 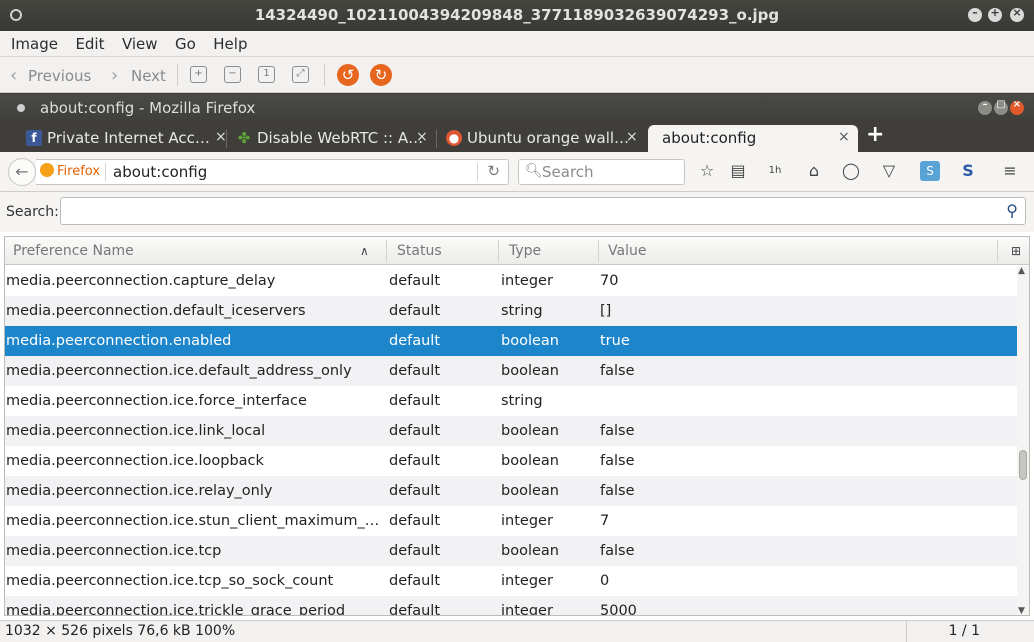 I want to click on new-tab-button: +, so click(x=875, y=134).